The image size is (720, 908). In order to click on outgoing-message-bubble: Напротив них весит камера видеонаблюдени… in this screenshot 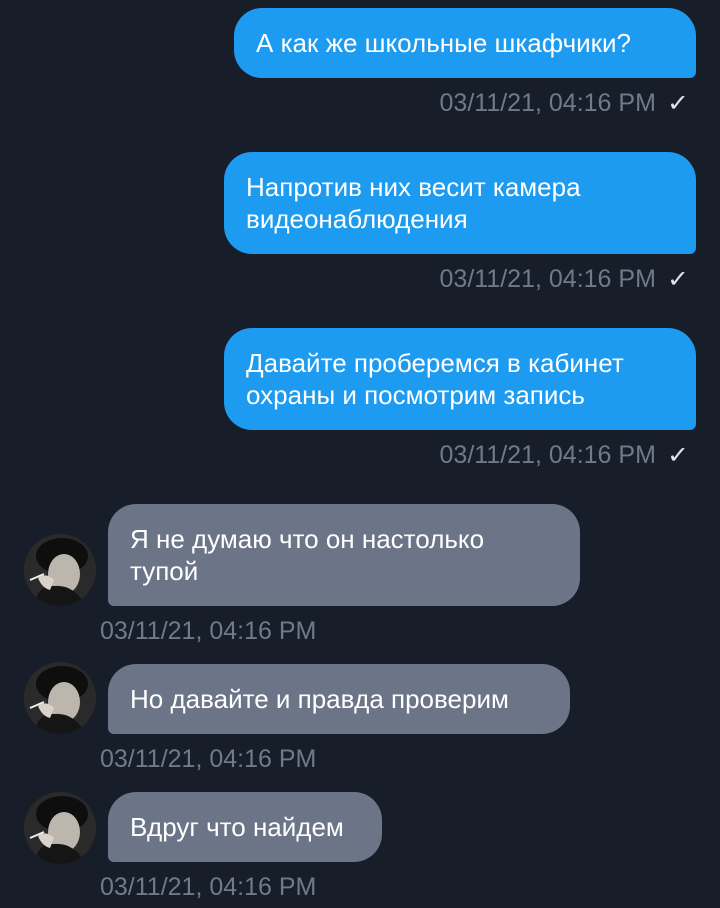, I will do `click(460, 203)`.